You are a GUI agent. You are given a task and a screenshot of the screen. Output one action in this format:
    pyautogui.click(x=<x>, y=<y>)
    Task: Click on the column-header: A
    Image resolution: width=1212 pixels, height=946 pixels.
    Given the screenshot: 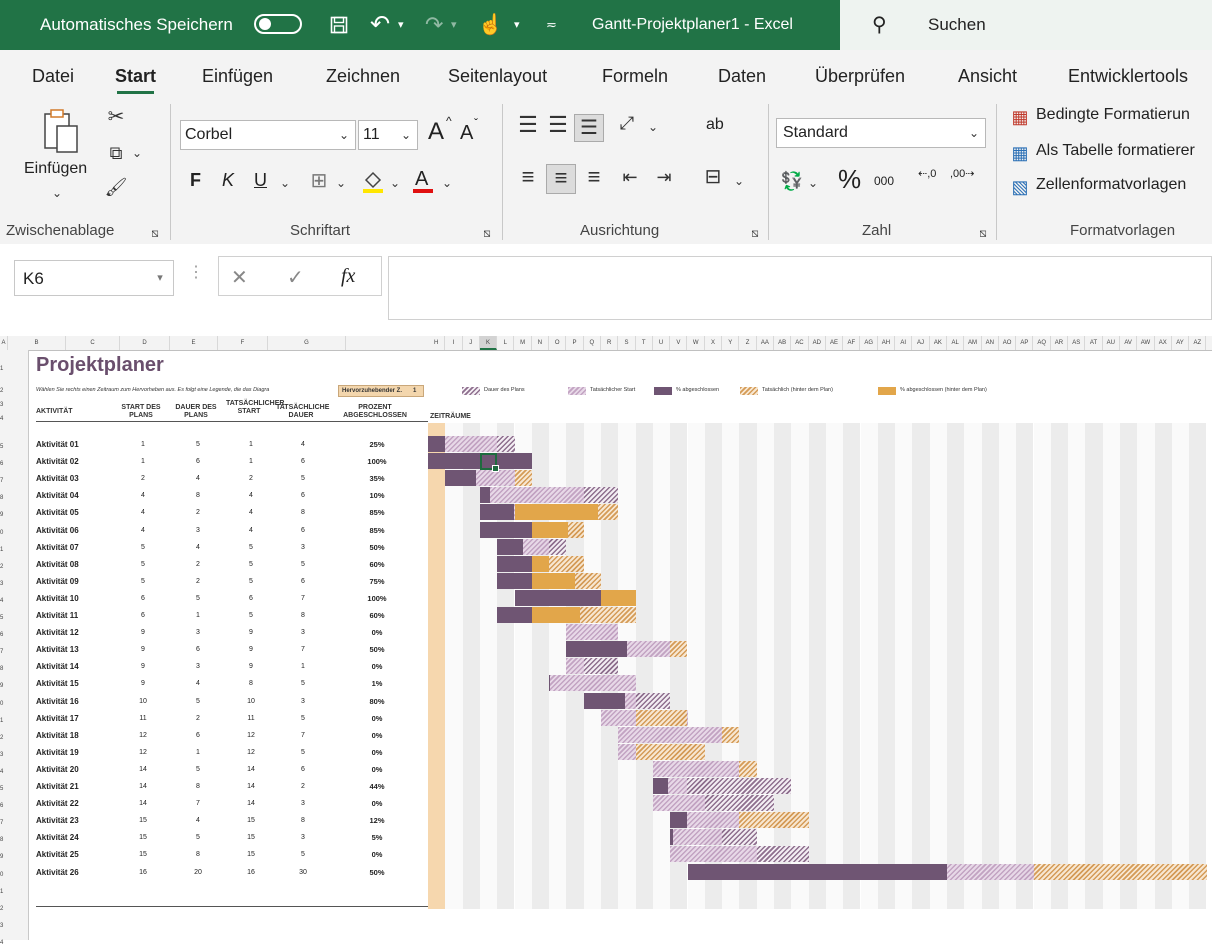 What is the action you would take?
    pyautogui.click(x=4, y=343)
    